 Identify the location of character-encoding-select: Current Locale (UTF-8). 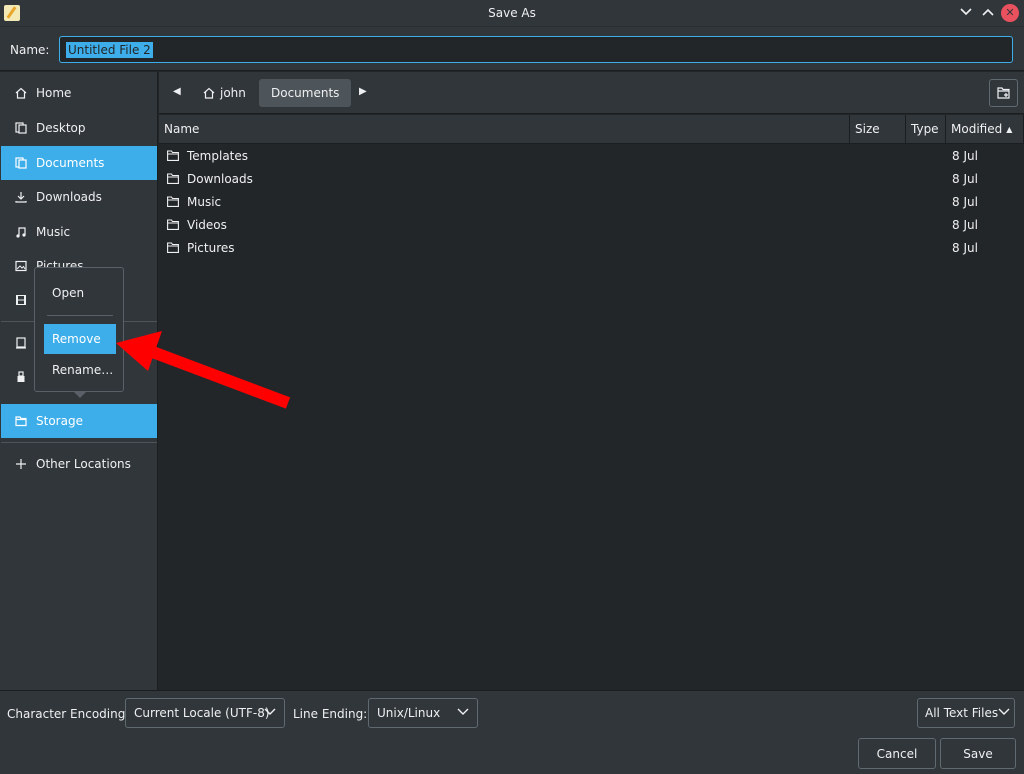
(205, 713).